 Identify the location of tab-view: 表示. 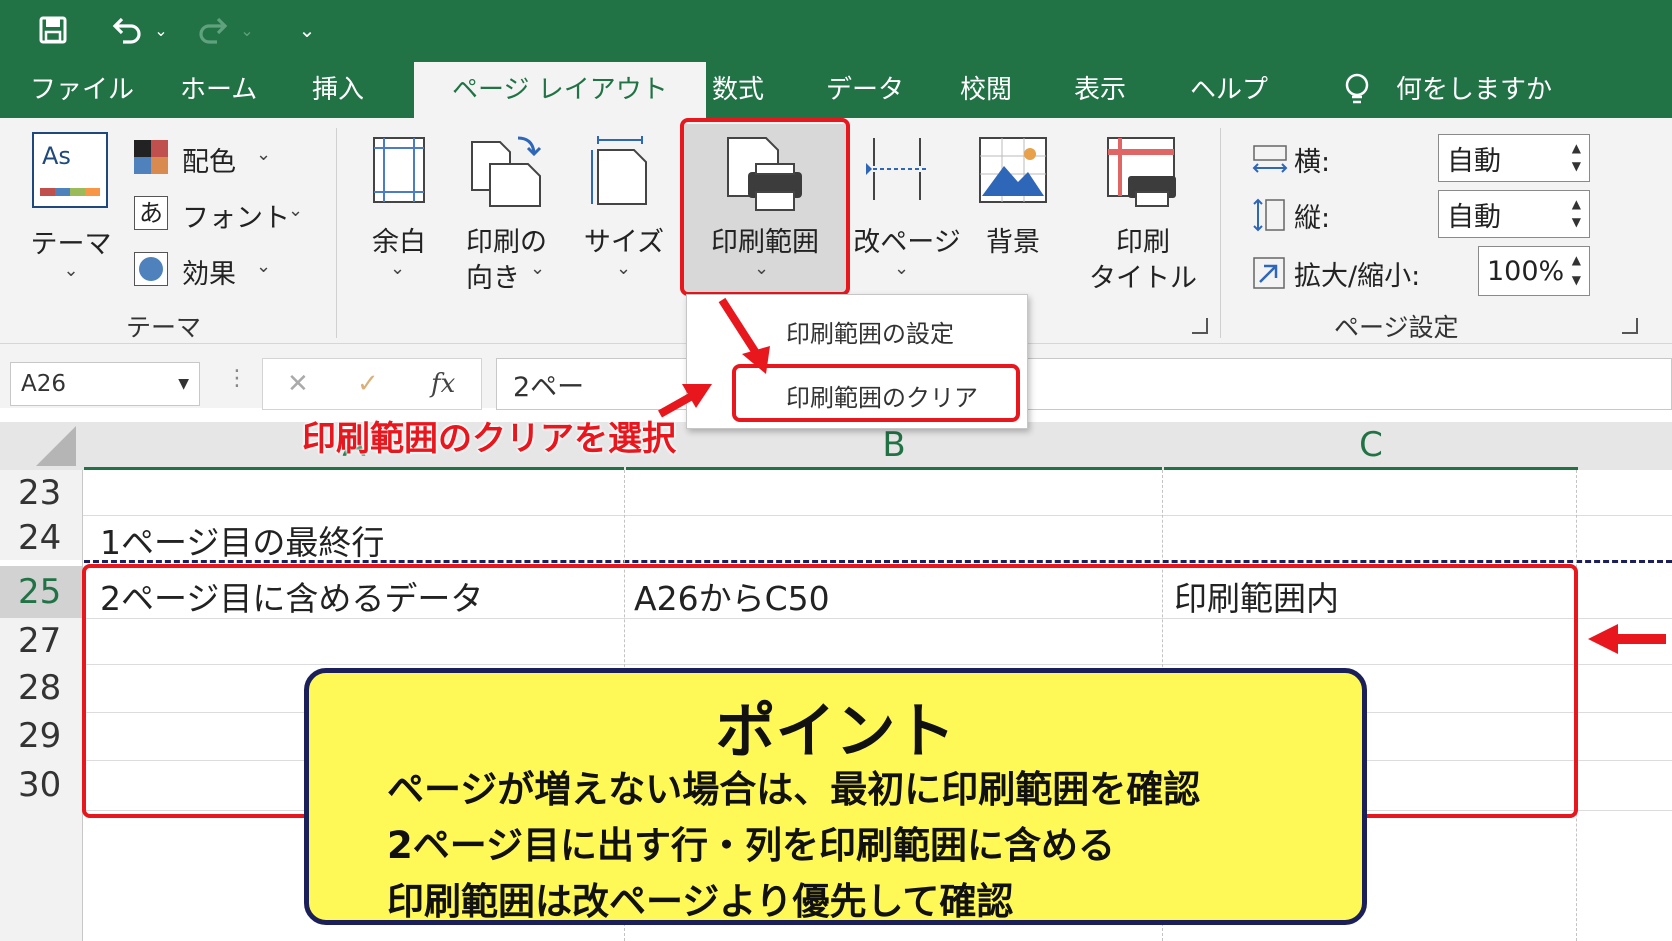
(1100, 90).